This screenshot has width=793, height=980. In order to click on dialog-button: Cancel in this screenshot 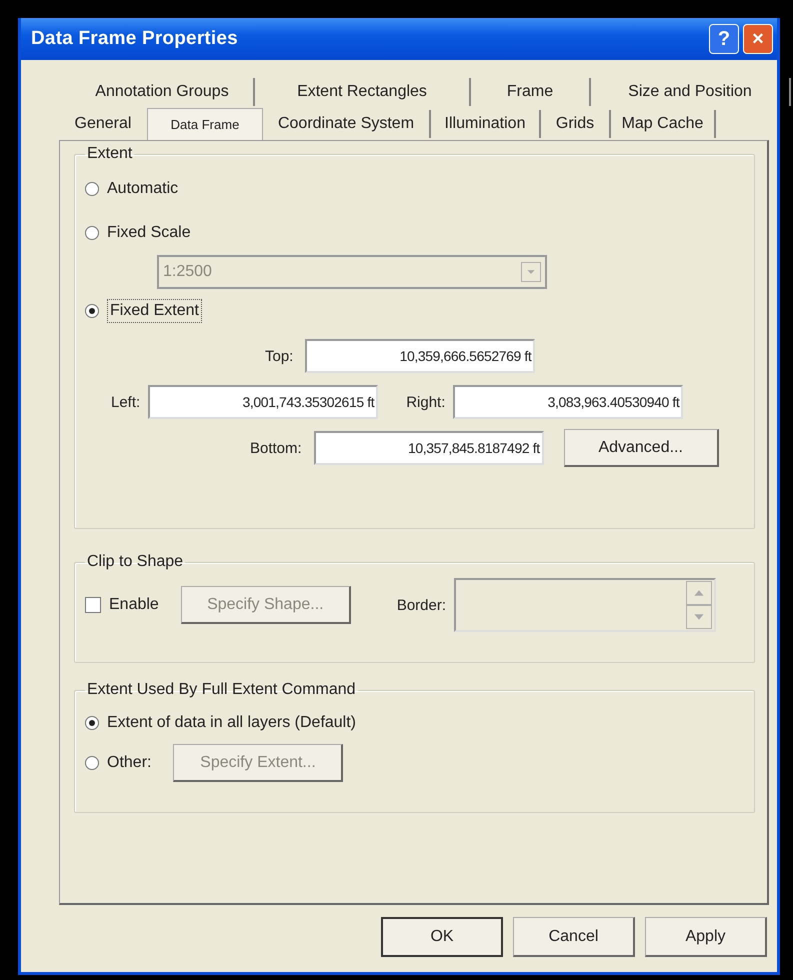, I will do `click(574, 937)`.